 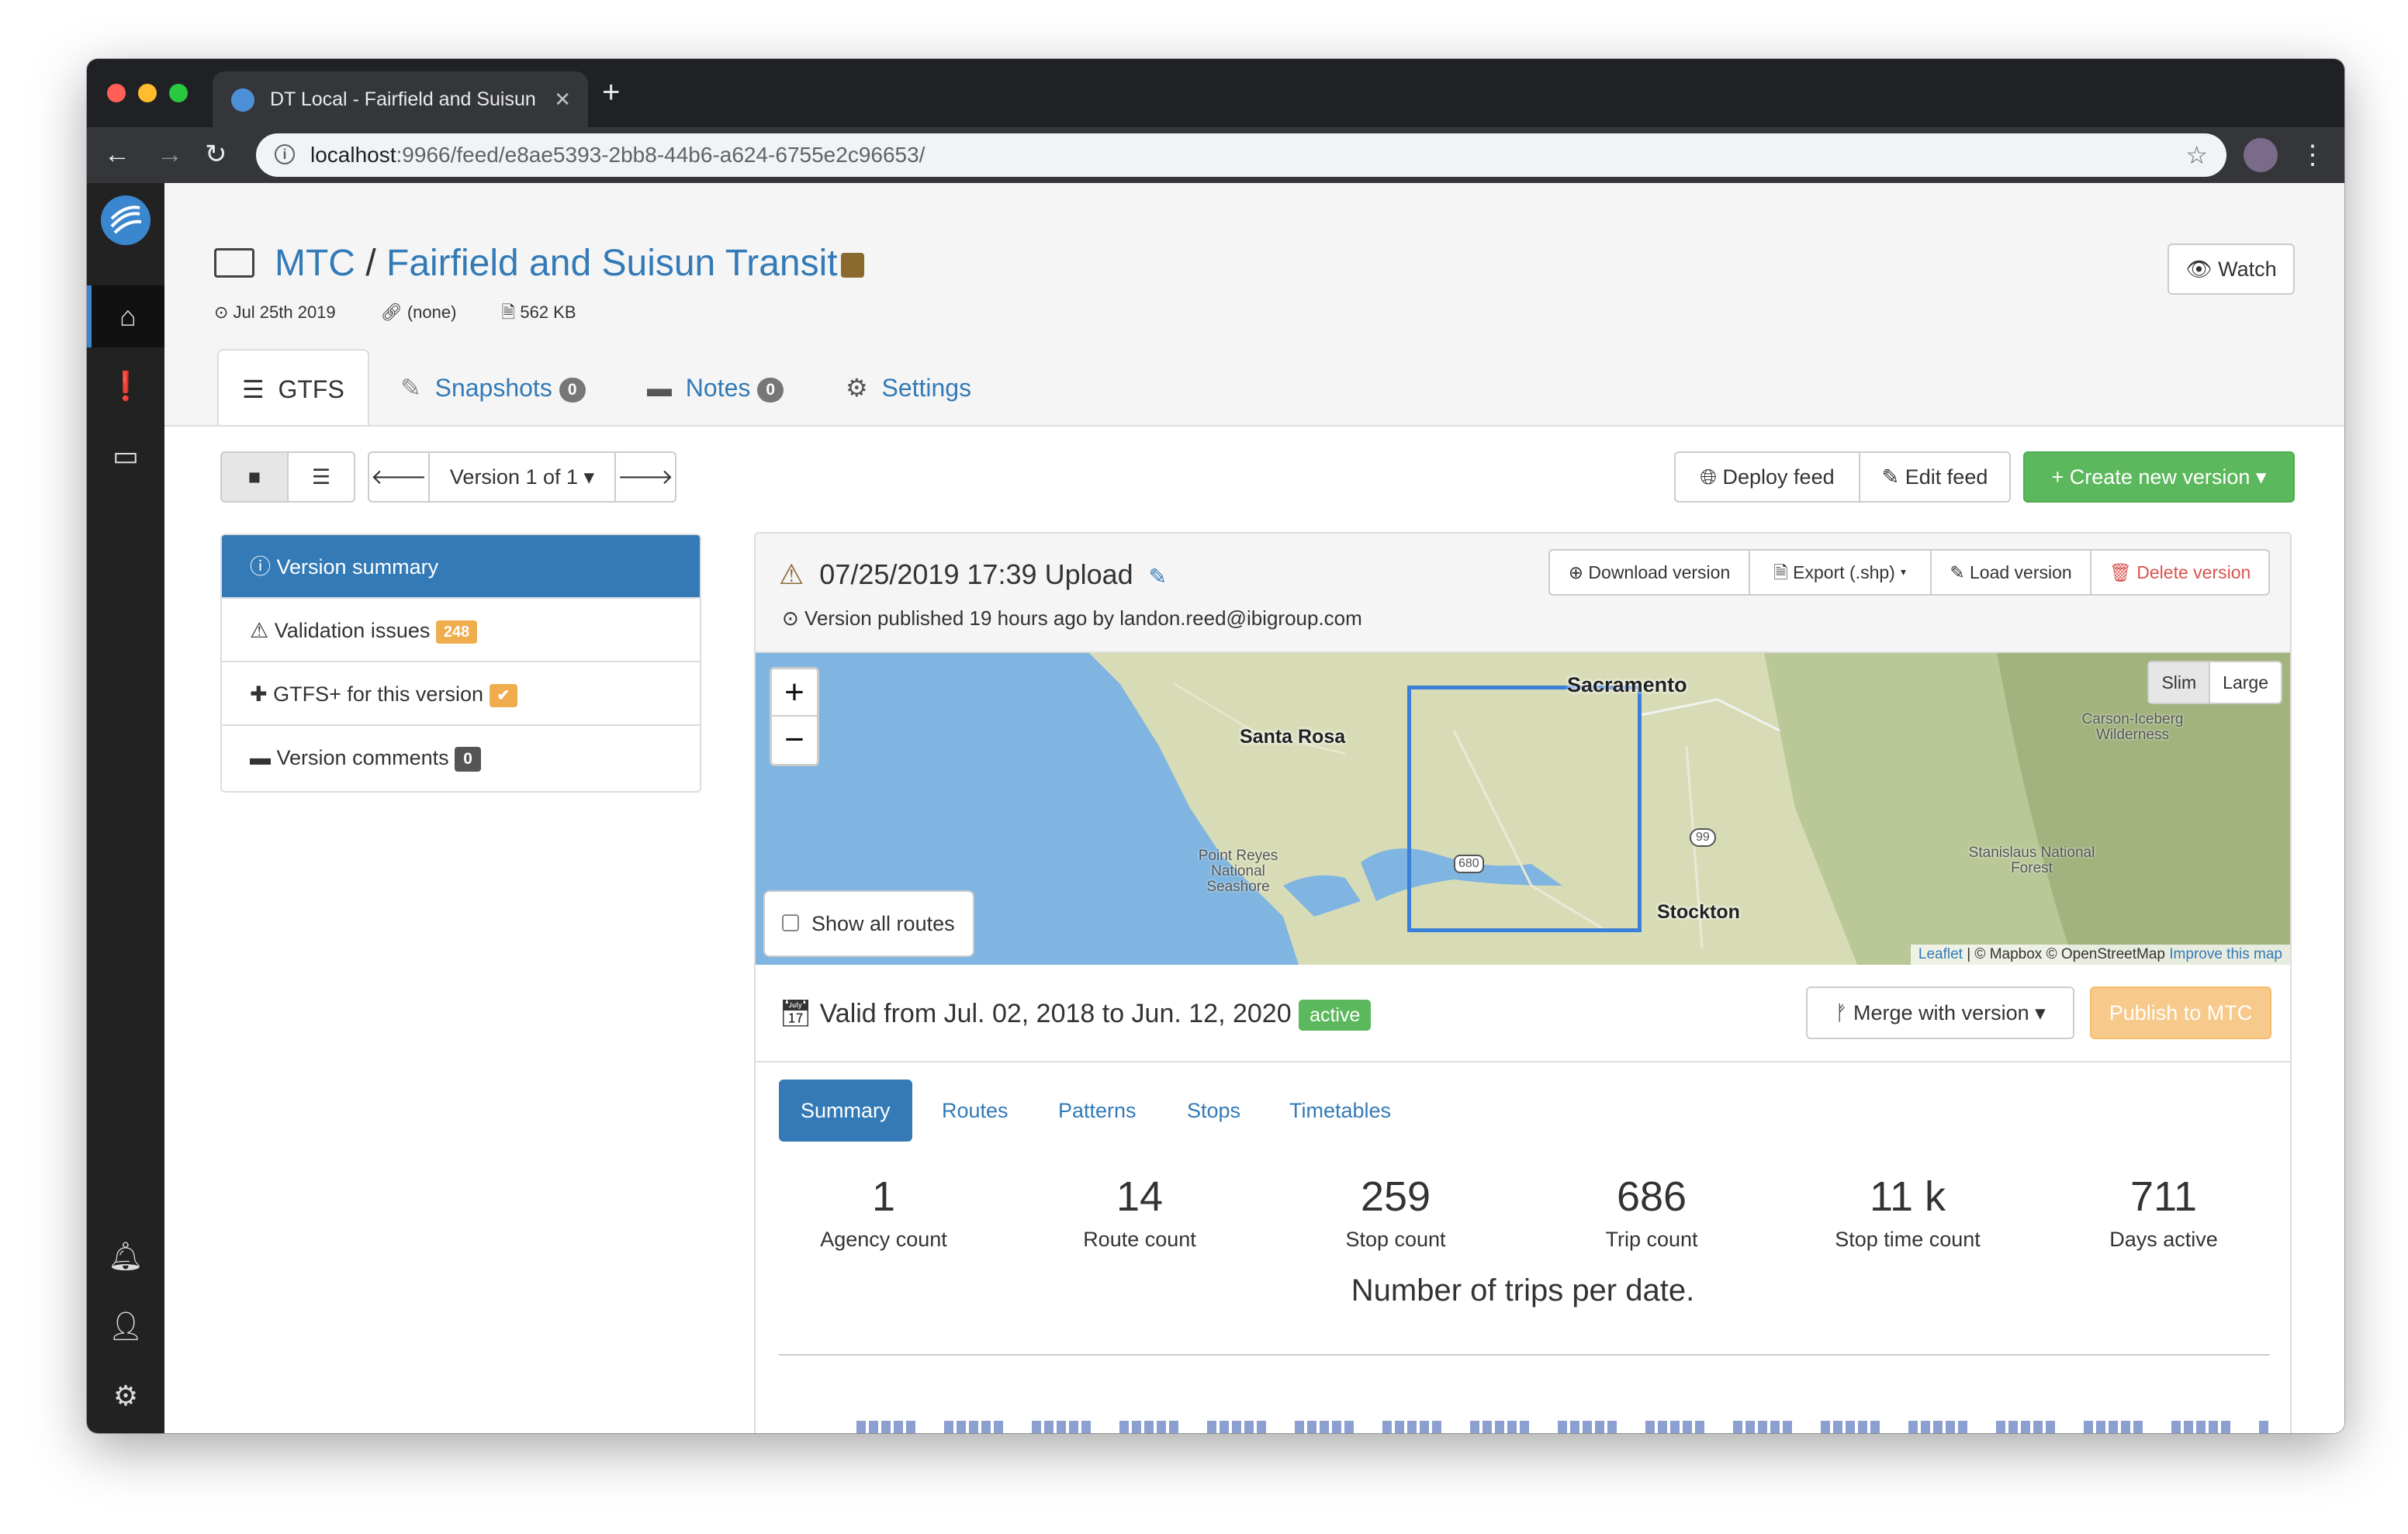 I want to click on large-button: Large, so click(x=2245, y=682).